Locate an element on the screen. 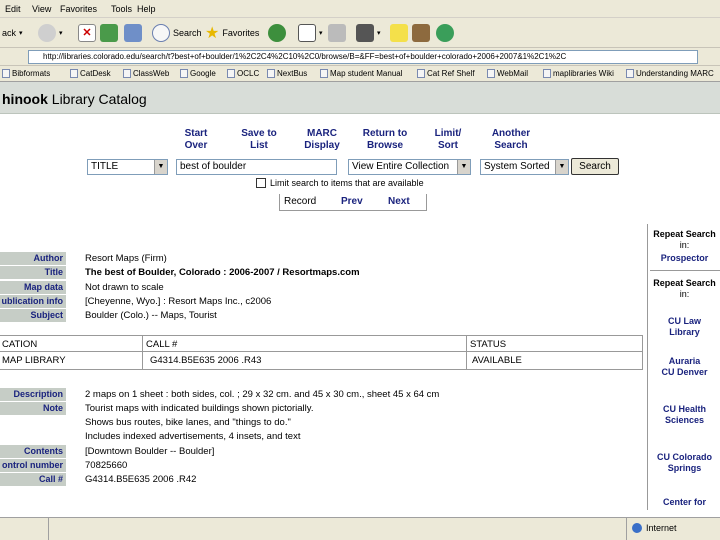  history-icon is located at coordinates (277, 33).